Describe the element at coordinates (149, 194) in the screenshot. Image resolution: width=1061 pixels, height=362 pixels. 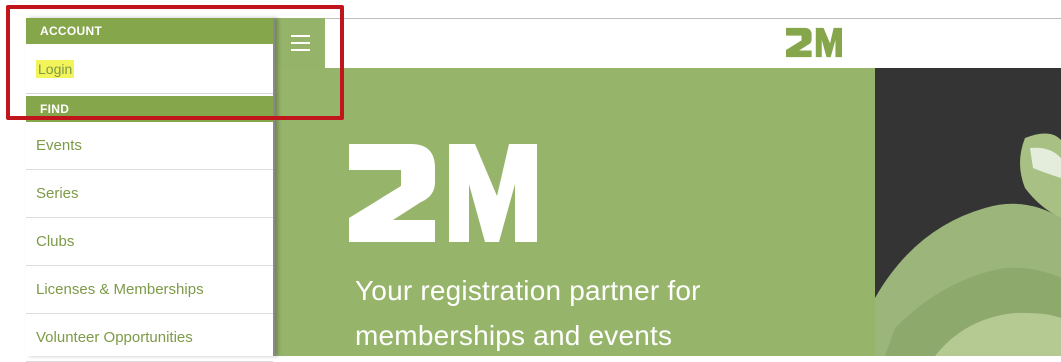
I see `sidebar-item-series: Series` at that location.